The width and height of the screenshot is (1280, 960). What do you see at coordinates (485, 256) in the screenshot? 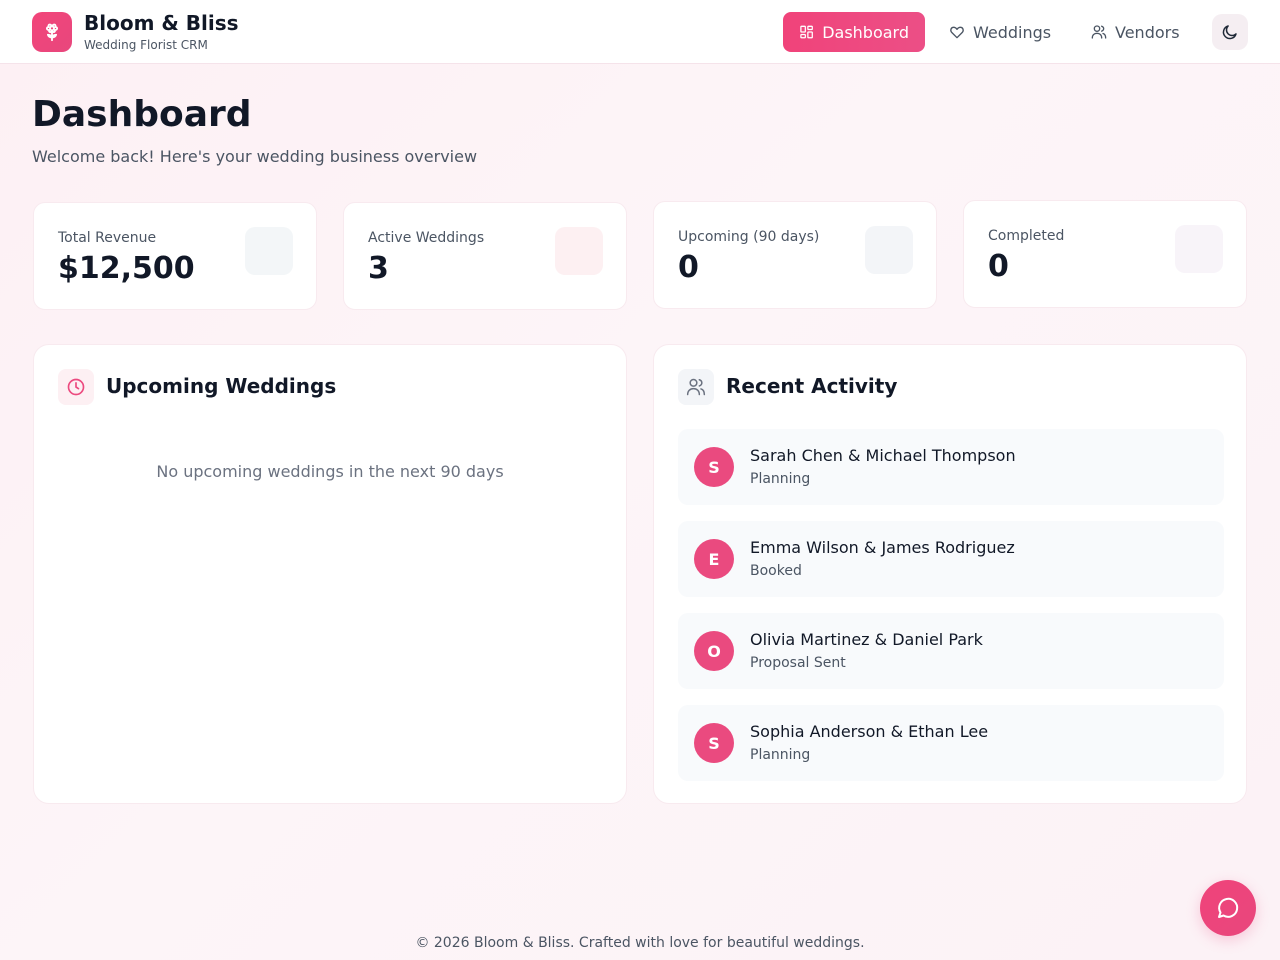
I see `stat-card-active-weddings: Active Weddings 3` at bounding box center [485, 256].